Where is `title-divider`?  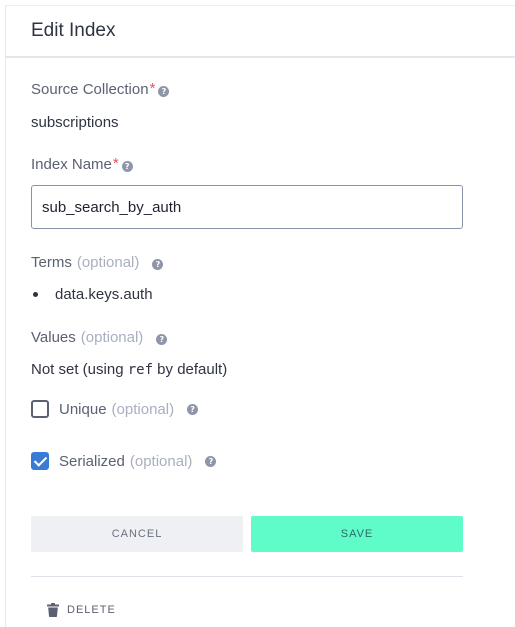 title-divider is located at coordinates (260, 57).